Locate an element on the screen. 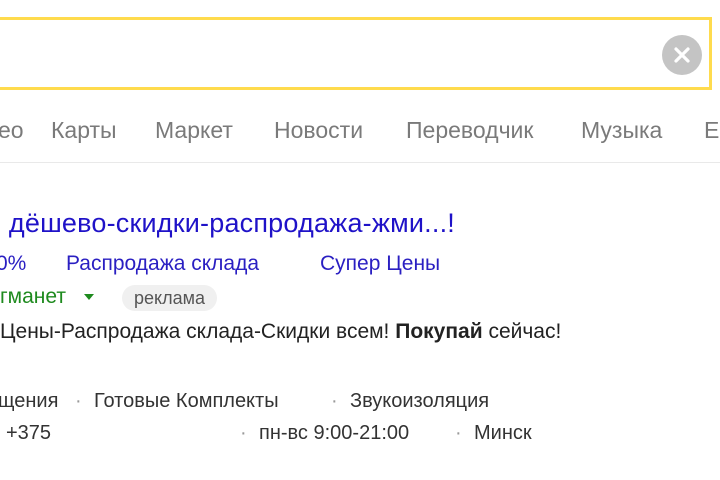  ad-phone: +375 is located at coordinates (28, 433).